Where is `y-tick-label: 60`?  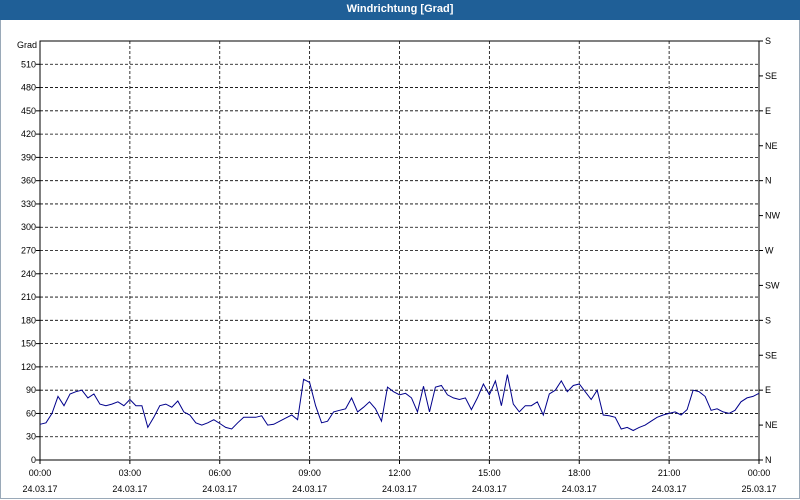 y-tick-label: 60 is located at coordinates (31, 413).